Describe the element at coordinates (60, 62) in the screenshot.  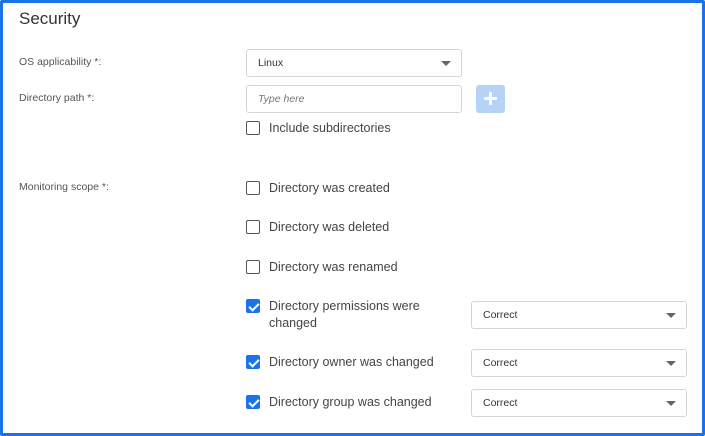
I see `os-applicability-label: OS applicability *:` at that location.